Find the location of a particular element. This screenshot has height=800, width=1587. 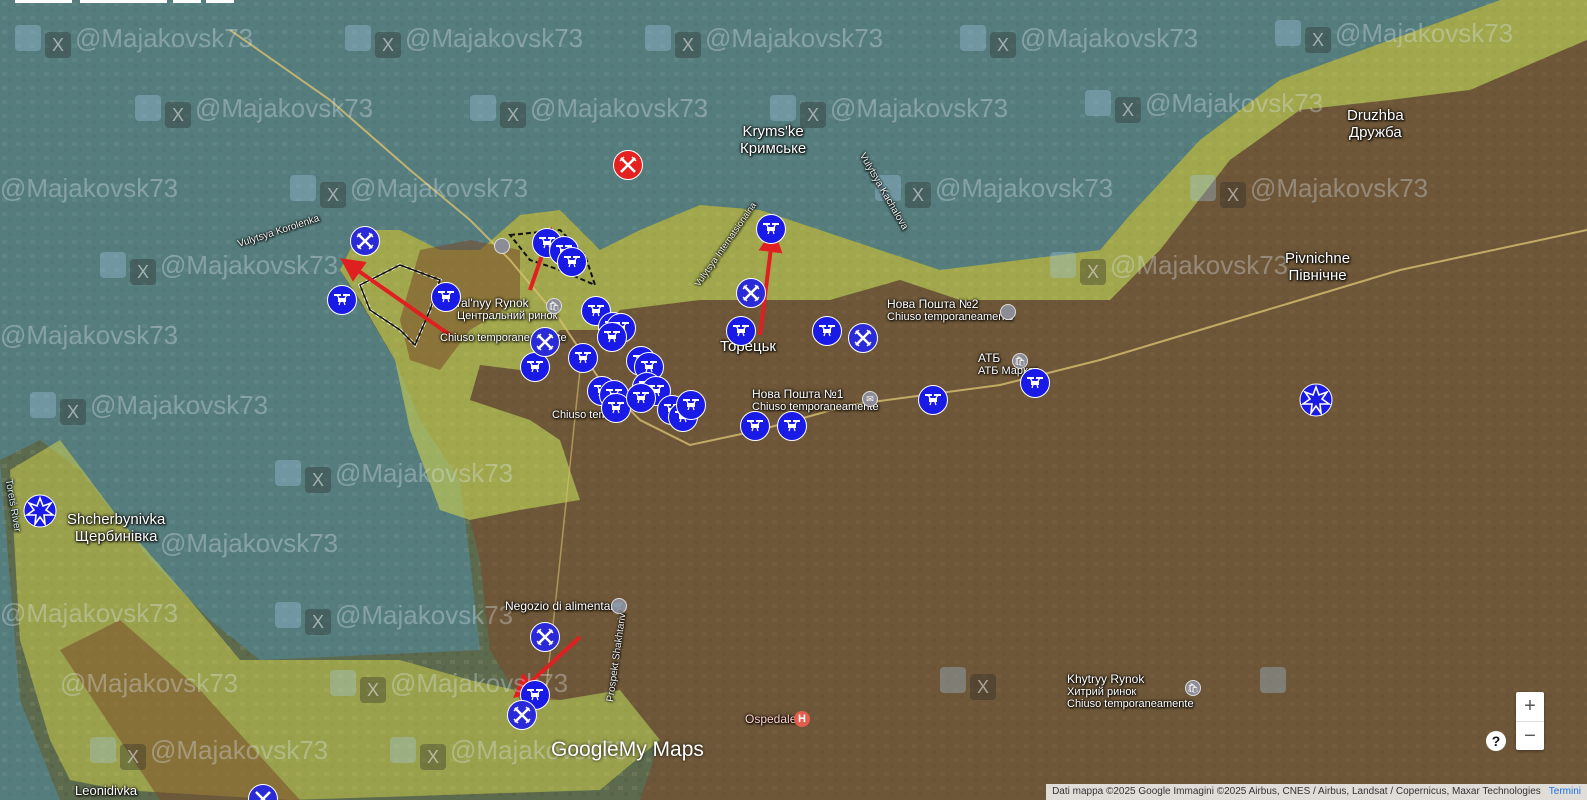

place-label-pivnichne: Pivnichne Північне is located at coordinates (1318, 267).